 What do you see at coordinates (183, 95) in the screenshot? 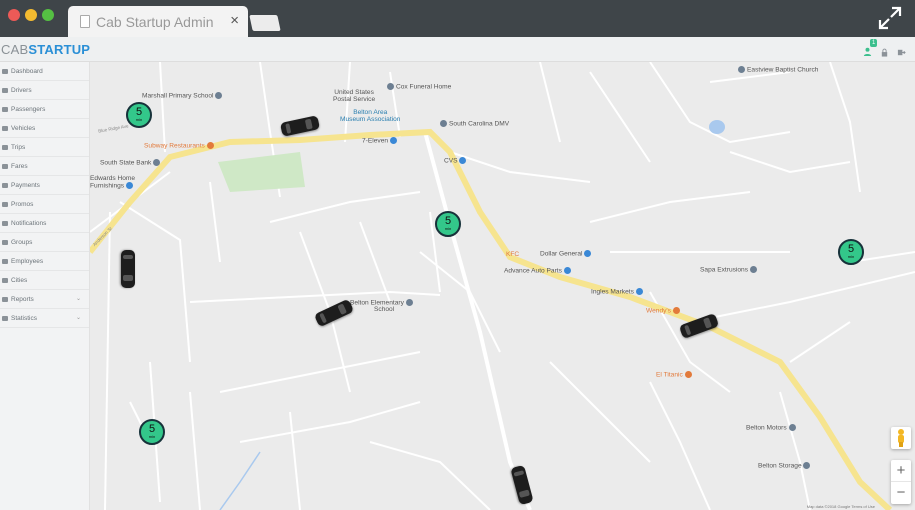
I see `map-label-marshall: Marshall Primary School` at bounding box center [183, 95].